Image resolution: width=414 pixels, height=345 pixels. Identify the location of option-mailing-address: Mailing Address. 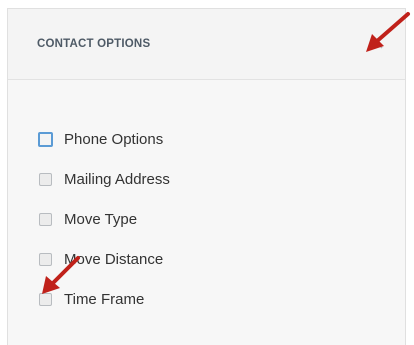
(104, 179).